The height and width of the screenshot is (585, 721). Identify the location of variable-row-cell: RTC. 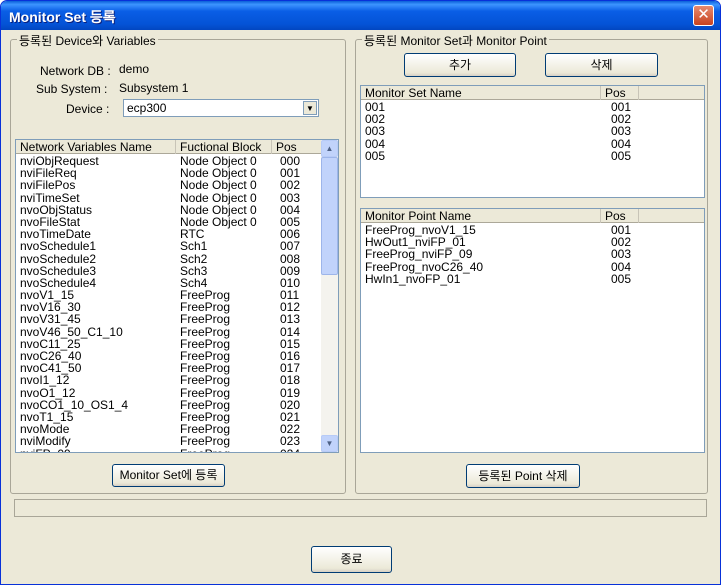
(192, 234).